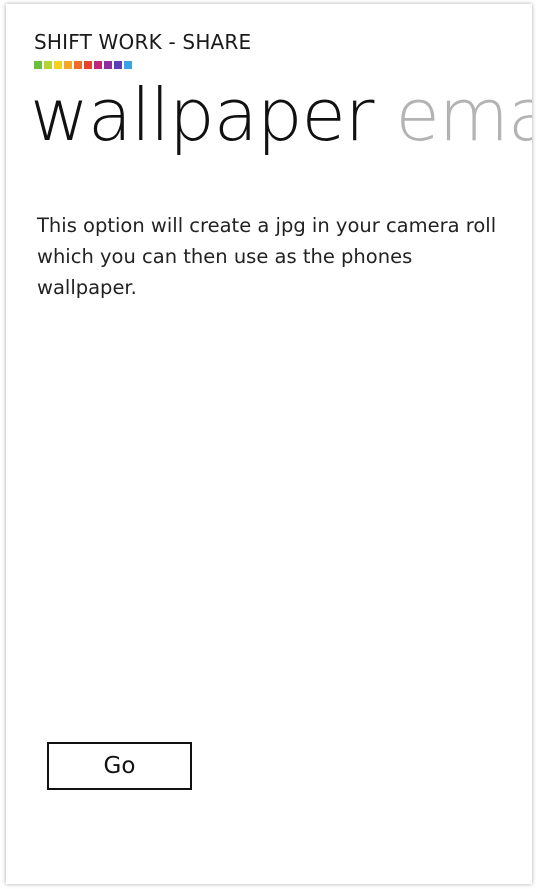 This screenshot has width=540, height=889. Describe the element at coordinates (83, 65) in the screenshot. I see `color-strip` at that location.